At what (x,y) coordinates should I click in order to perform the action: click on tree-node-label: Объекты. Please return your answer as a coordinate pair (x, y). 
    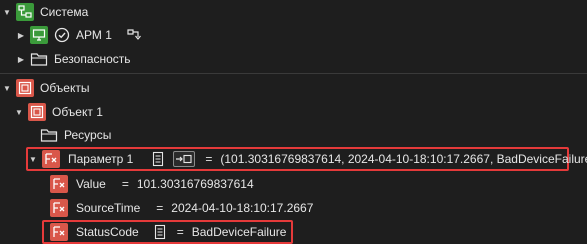
    Looking at the image, I should click on (65, 88).